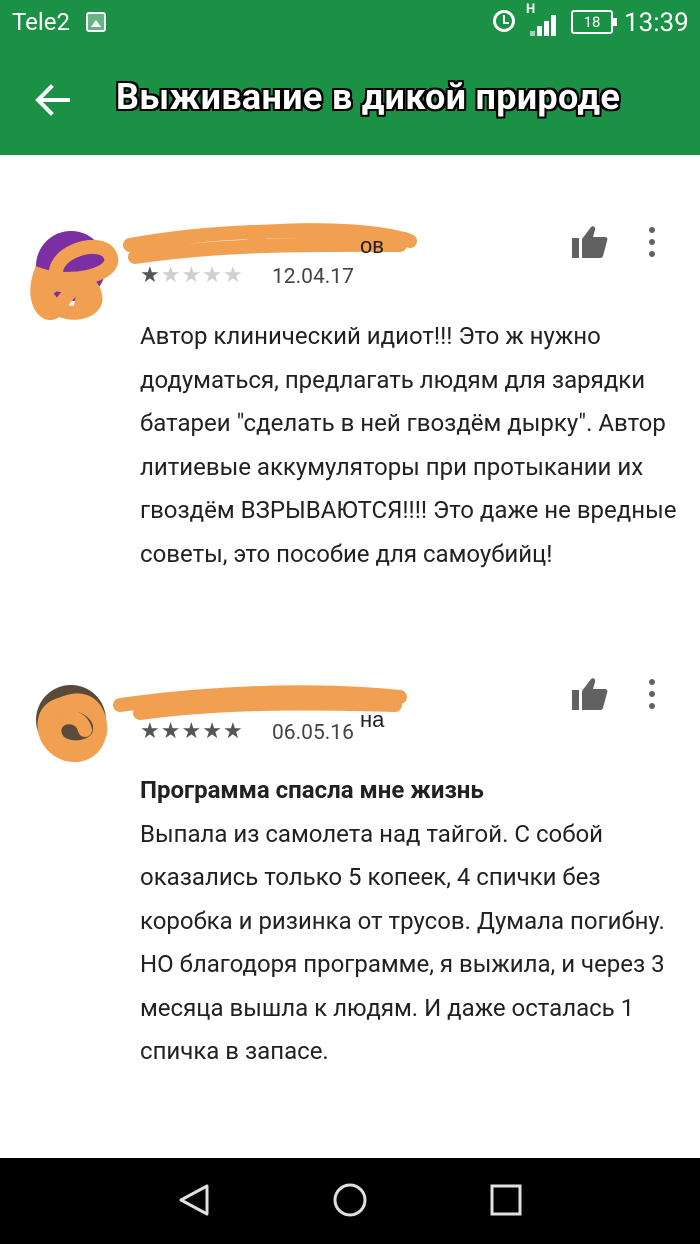  What do you see at coordinates (194, 1200) in the screenshot?
I see `triangle-back-icon` at bounding box center [194, 1200].